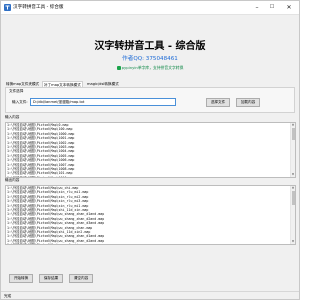 The height and width of the screenshot is (300, 320). What do you see at coordinates (38, 7) in the screenshot?
I see `window-title: 汉字转拼音工具 - 综合版` at bounding box center [38, 7].